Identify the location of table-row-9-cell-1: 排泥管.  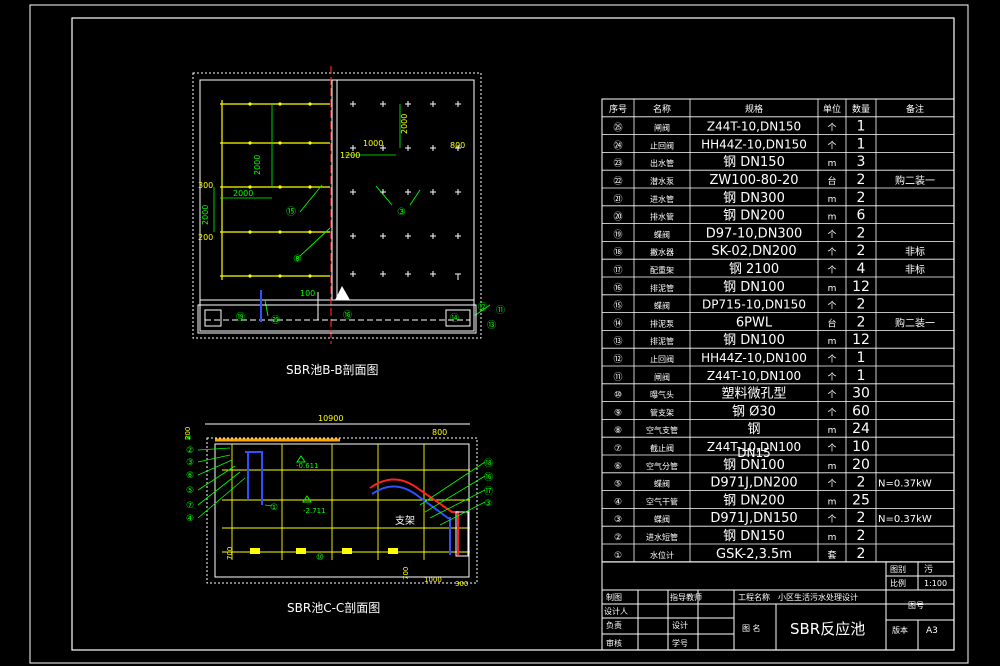
(662, 288).